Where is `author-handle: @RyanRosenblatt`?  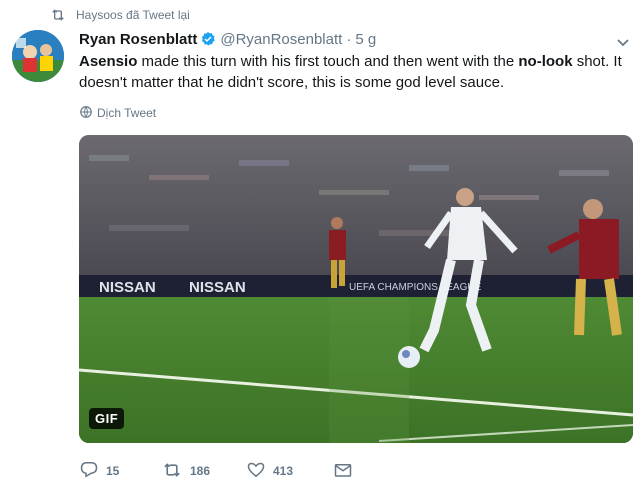
author-handle: @RyanRosenblatt is located at coordinates (281, 39).